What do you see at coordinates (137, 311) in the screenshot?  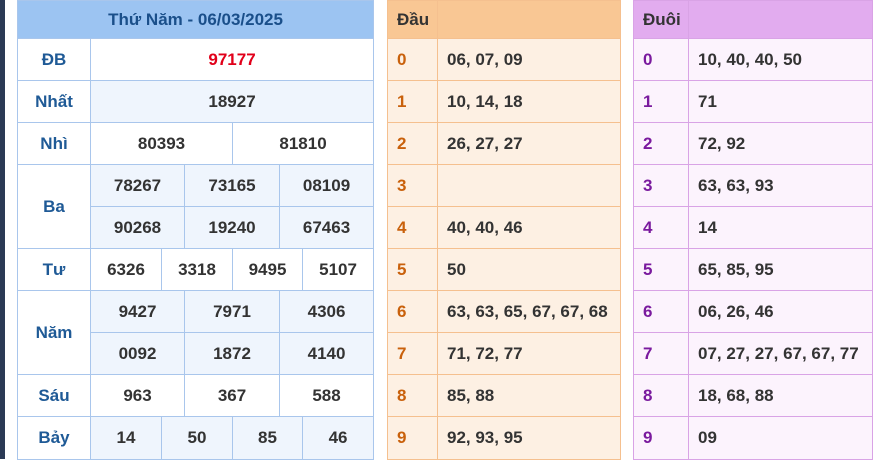 I see `prize-value-nam: 9427` at bounding box center [137, 311].